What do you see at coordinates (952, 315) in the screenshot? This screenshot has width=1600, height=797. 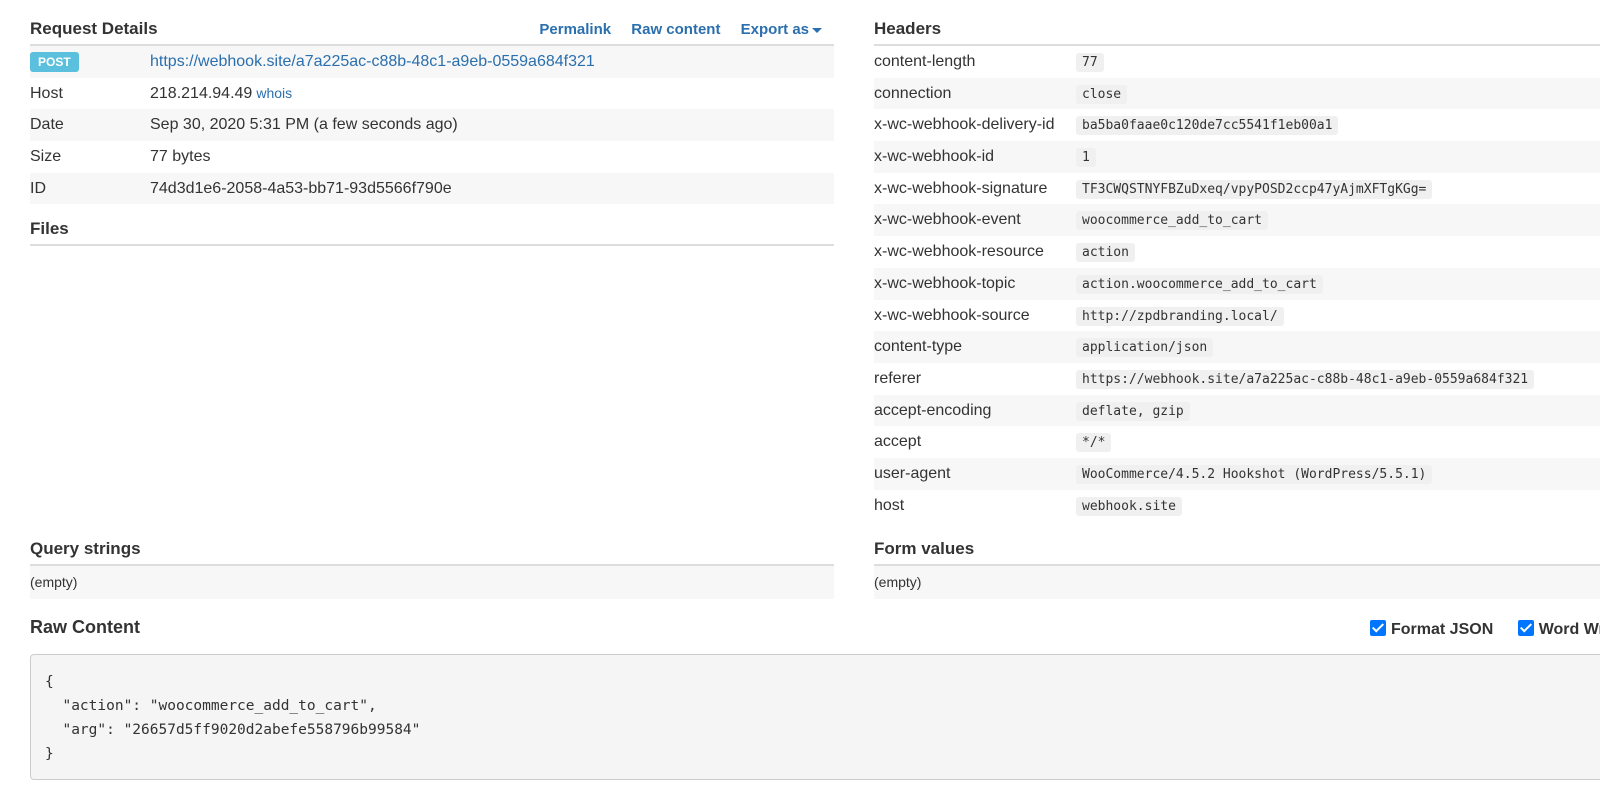 I see `header-key: x-wc-webhook-source` at bounding box center [952, 315].